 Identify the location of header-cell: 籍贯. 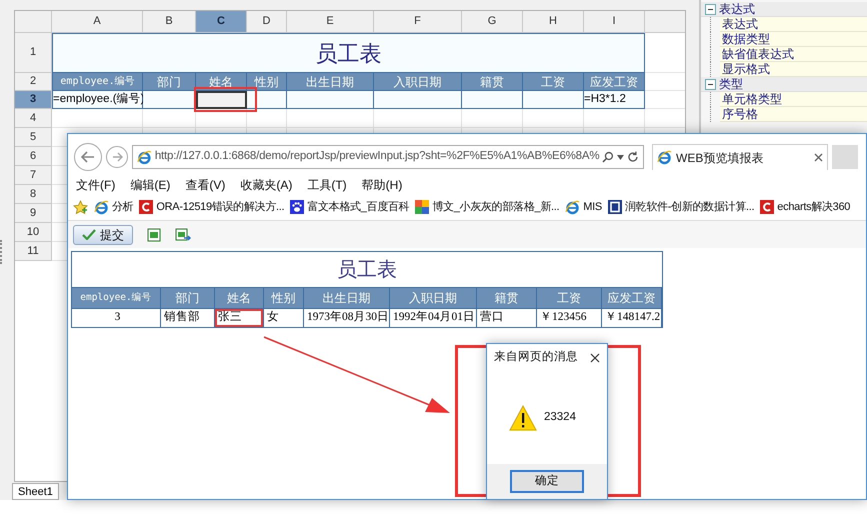
(492, 82).